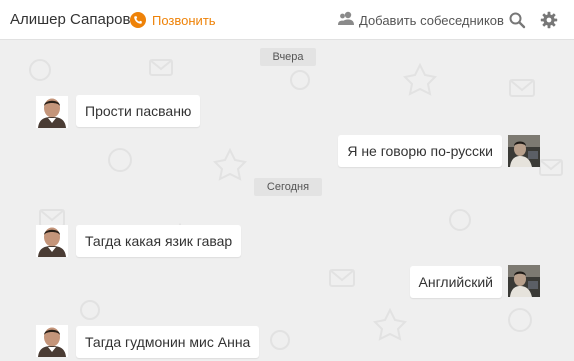 The width and height of the screenshot is (574, 361). What do you see at coordinates (70, 19) in the screenshot?
I see `contact-name: Алишер Сапаров` at bounding box center [70, 19].